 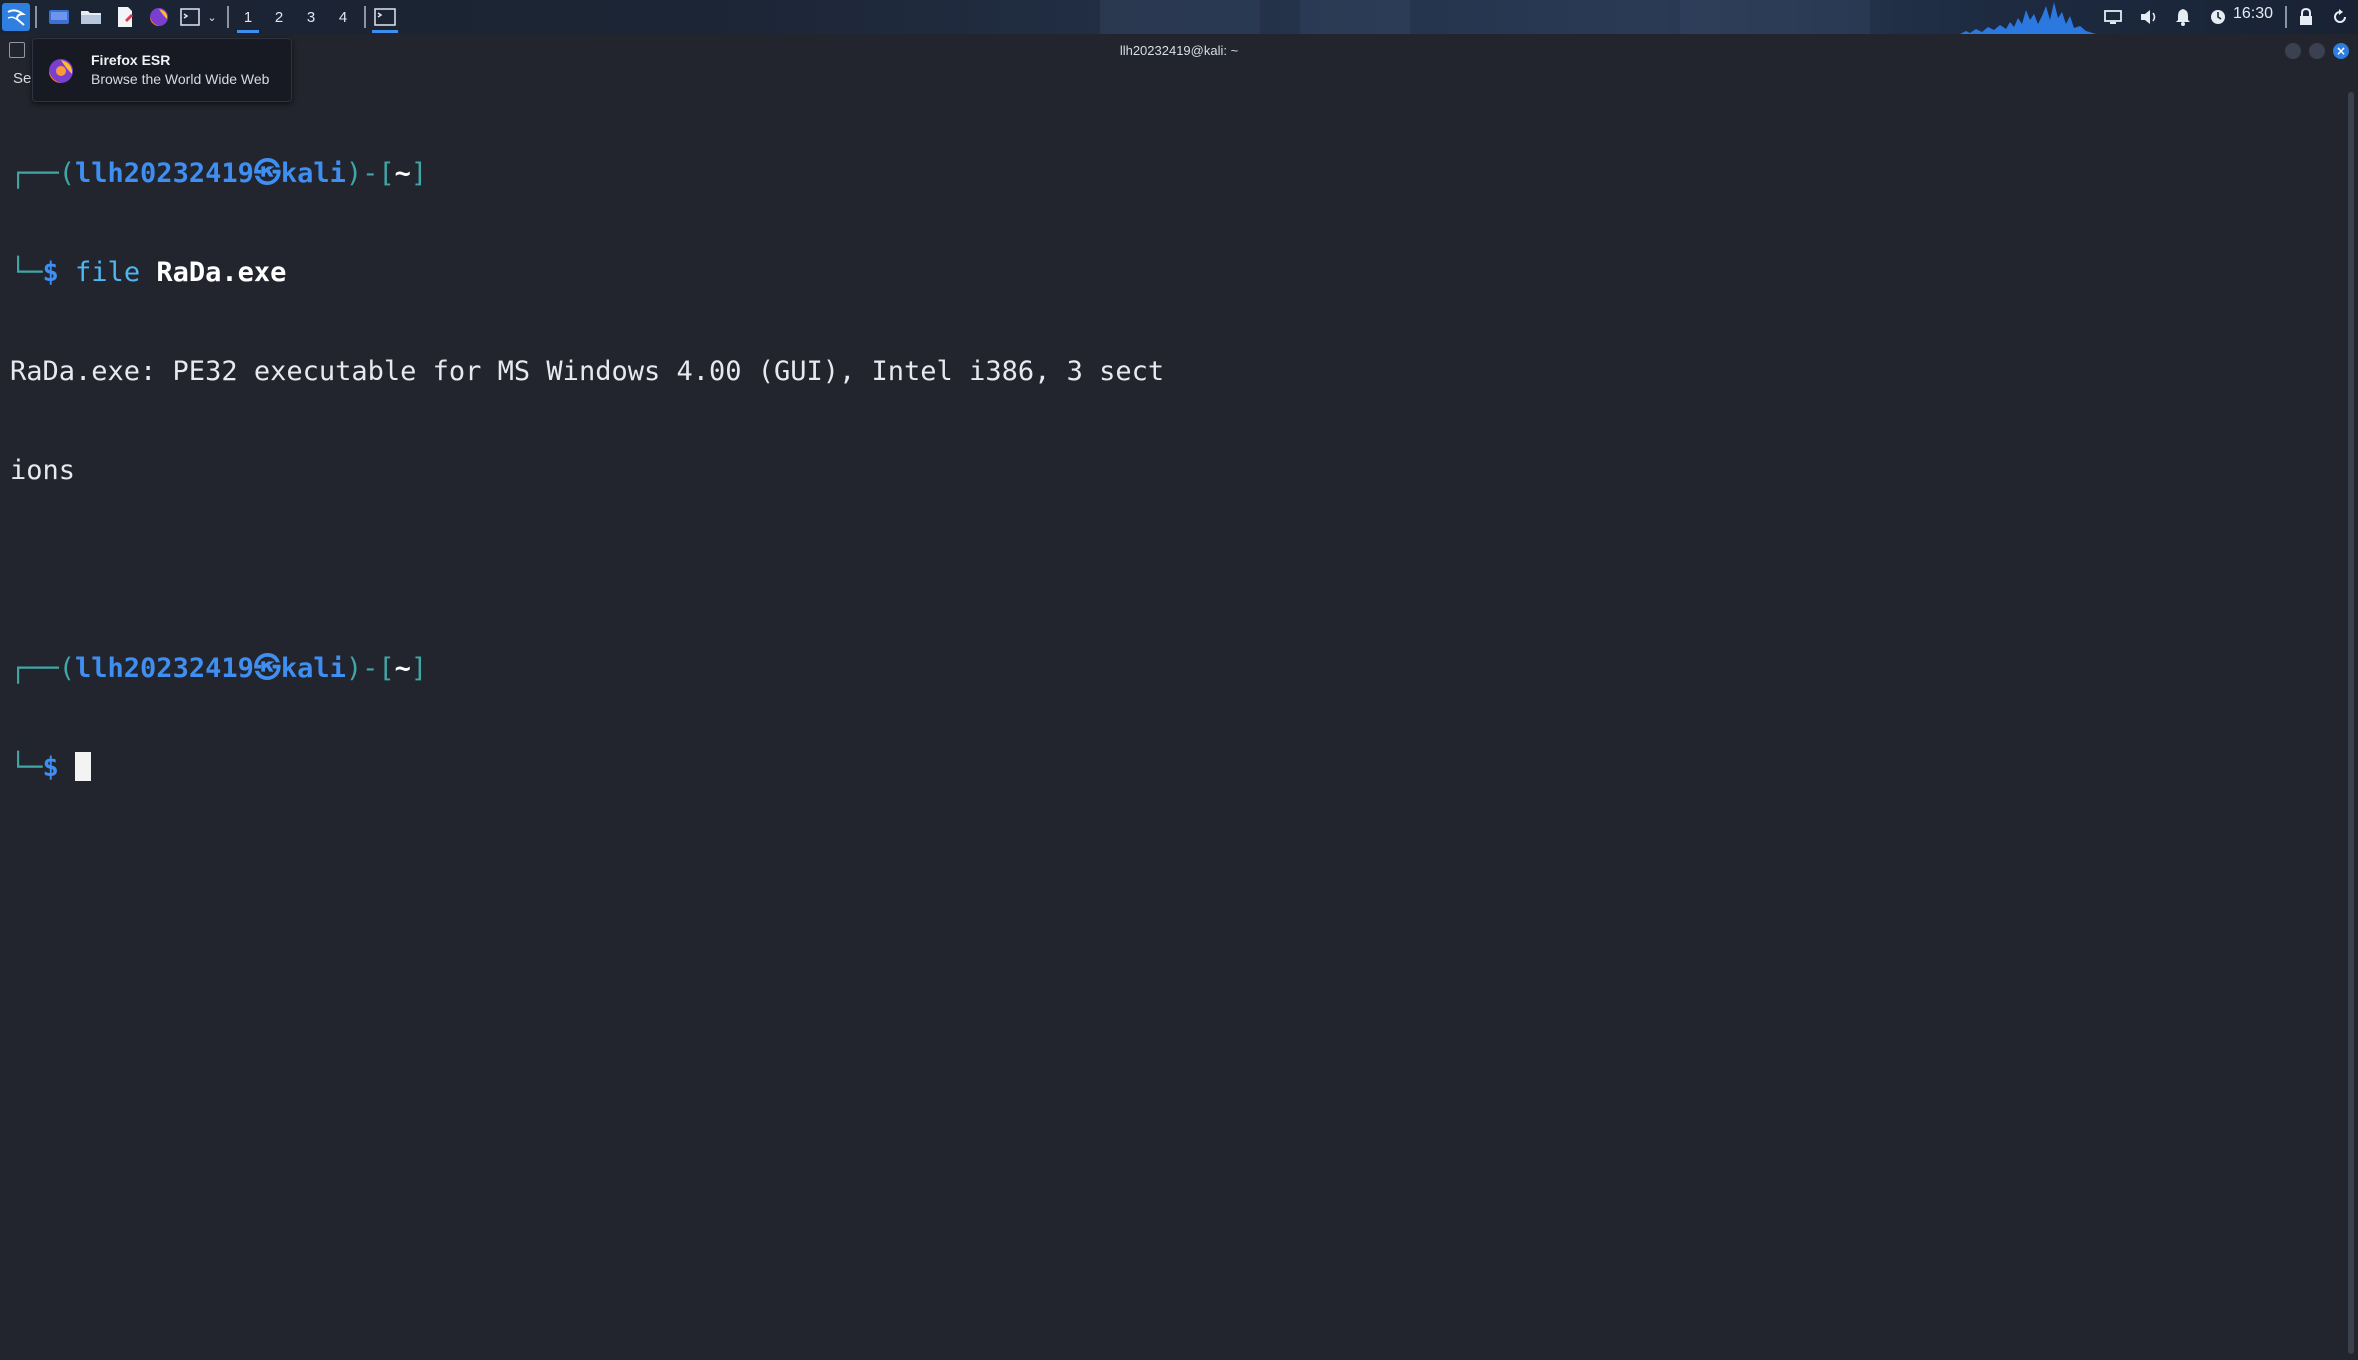 I want to click on workspace-4: 4, so click(x=343, y=17).